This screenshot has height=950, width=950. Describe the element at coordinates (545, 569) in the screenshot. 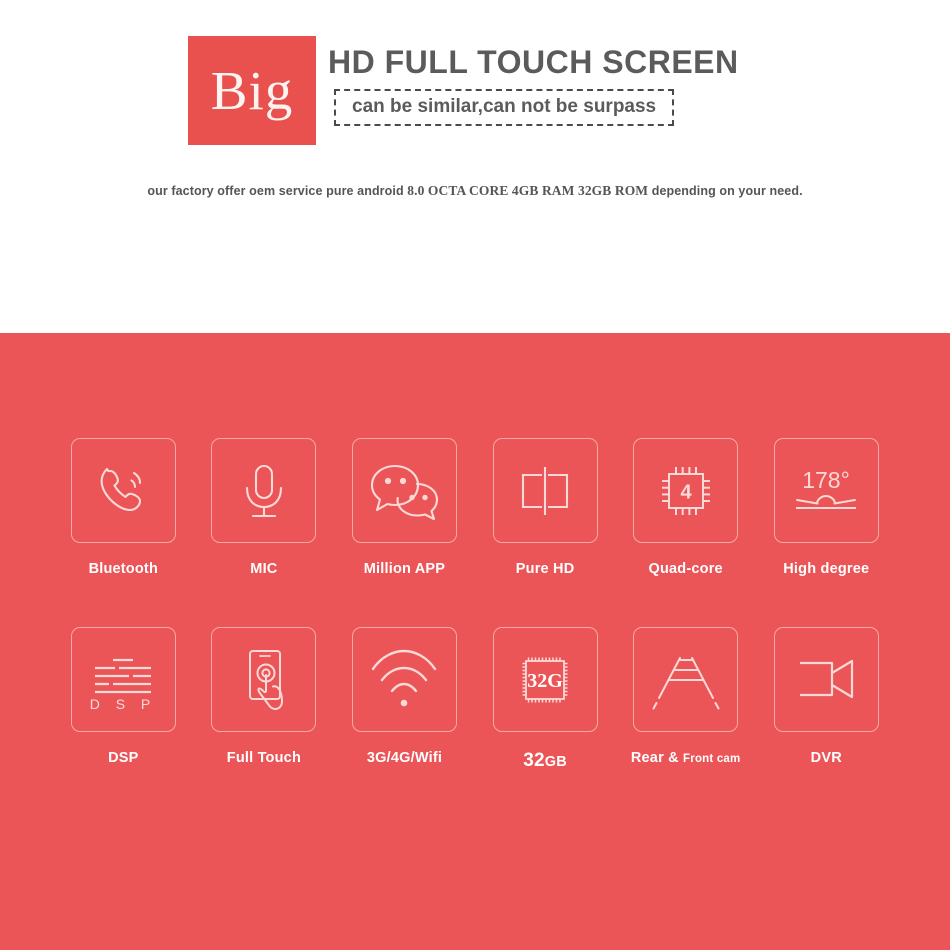

I see `feature-label: Pure HD` at that location.